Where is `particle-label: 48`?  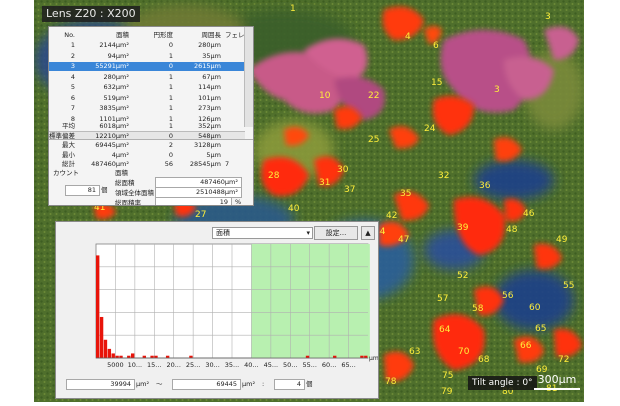 particle-label: 48 is located at coordinates (512, 230).